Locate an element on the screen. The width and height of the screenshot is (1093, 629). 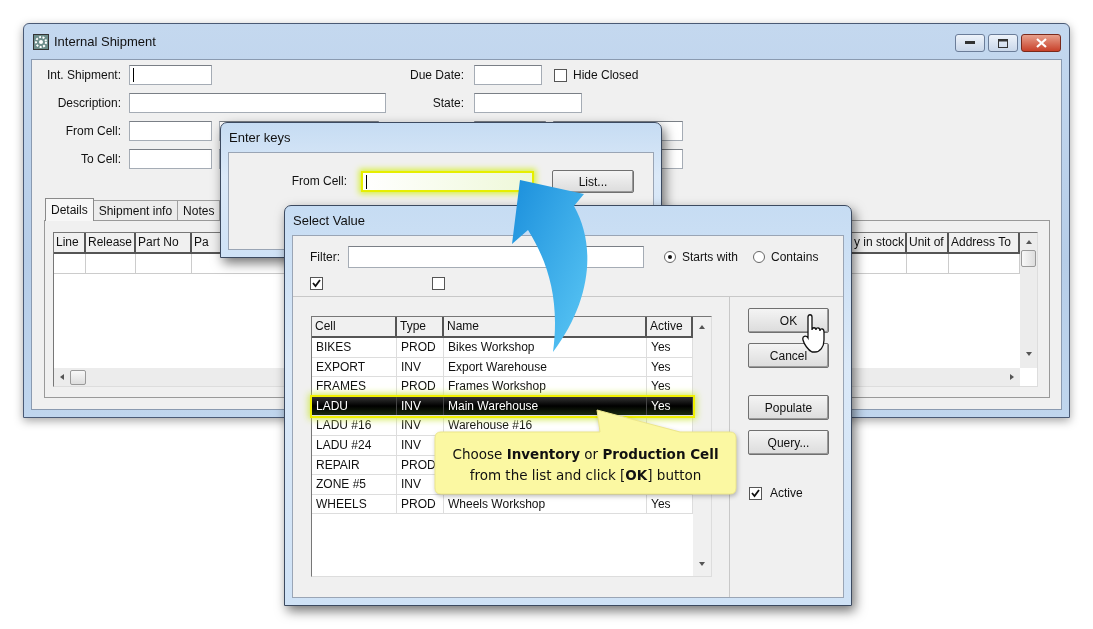
table-cell: BIKES is located at coordinates (354, 347).